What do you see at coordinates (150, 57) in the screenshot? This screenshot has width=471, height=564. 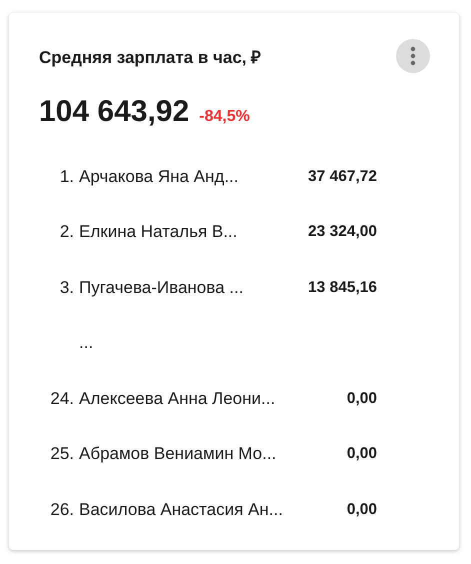 I see `card-title: Средняя зарплата в час, ₽` at bounding box center [150, 57].